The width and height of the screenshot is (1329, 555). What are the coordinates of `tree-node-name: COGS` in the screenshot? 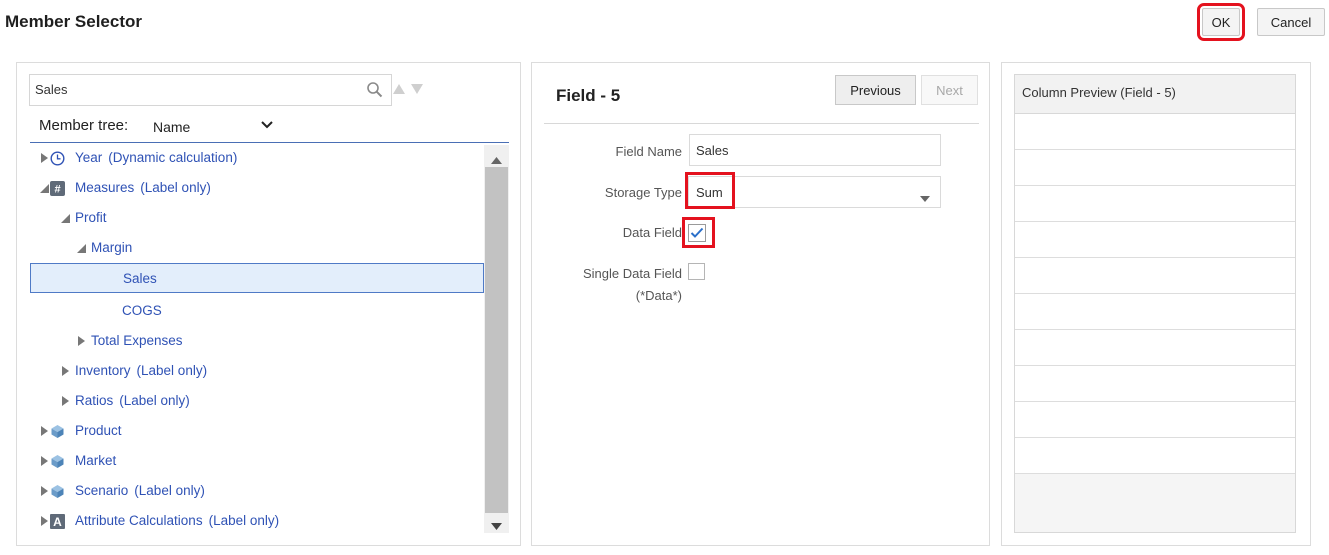 It's located at (142, 310).